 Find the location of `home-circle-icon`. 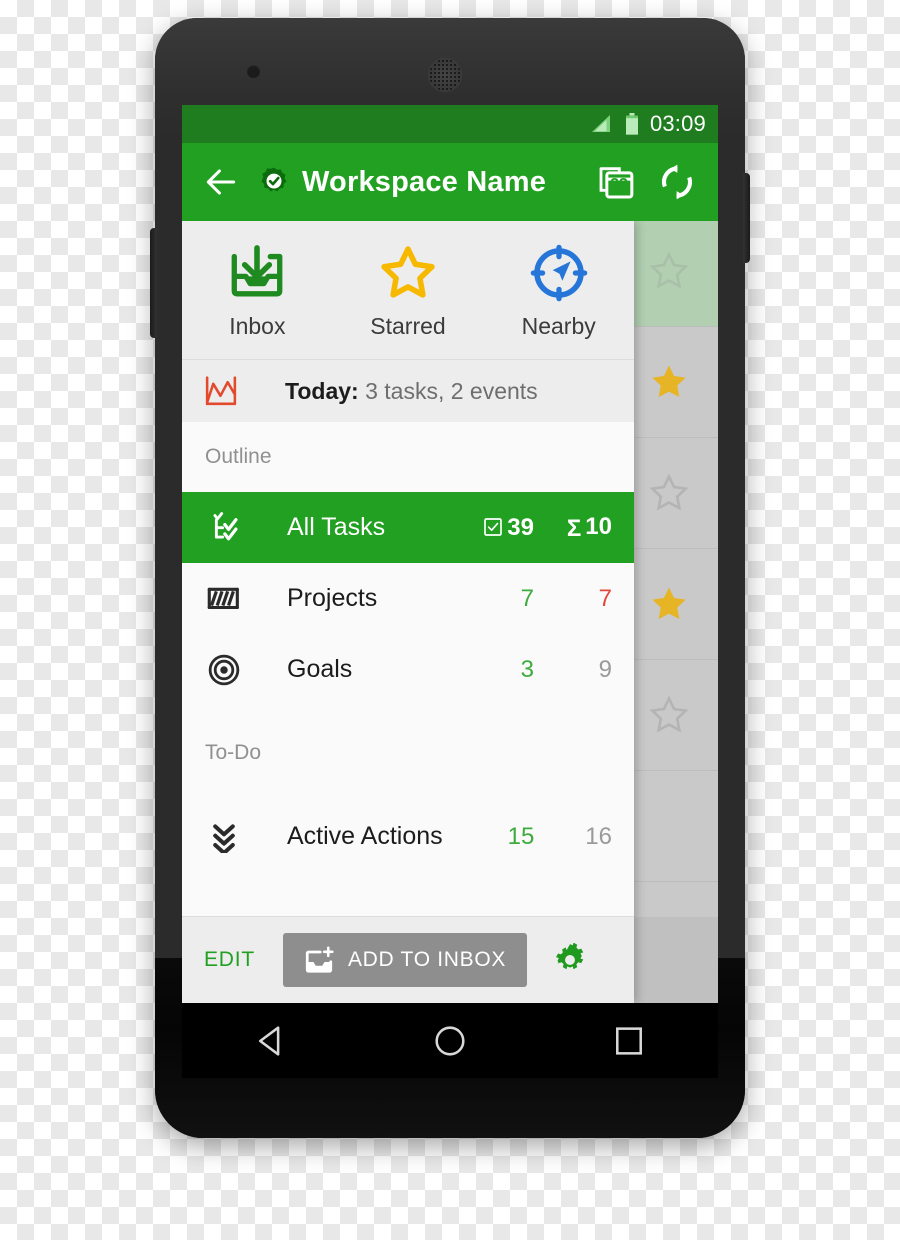

home-circle-icon is located at coordinates (450, 1041).